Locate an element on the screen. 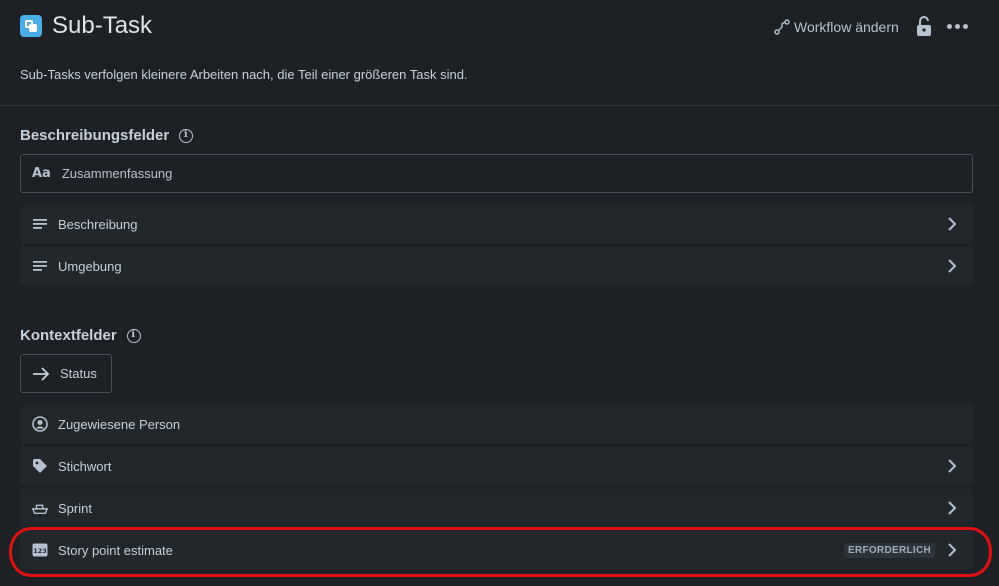 Image resolution: width=999 pixels, height=586 pixels. page-title: Sub-Task is located at coordinates (102, 25).